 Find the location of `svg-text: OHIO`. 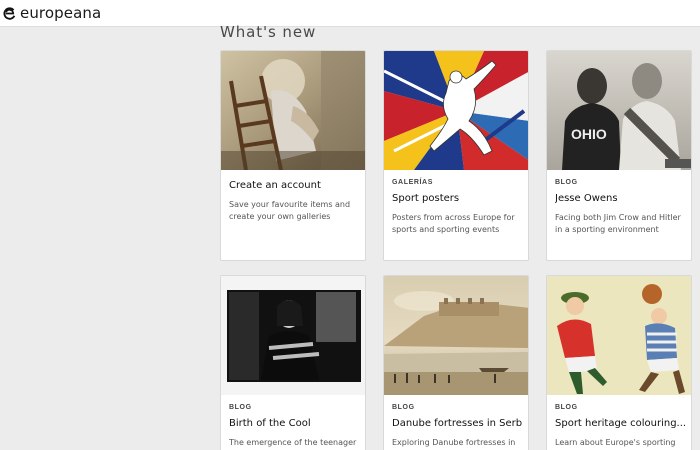

svg-text: OHIO is located at coordinates (589, 134).